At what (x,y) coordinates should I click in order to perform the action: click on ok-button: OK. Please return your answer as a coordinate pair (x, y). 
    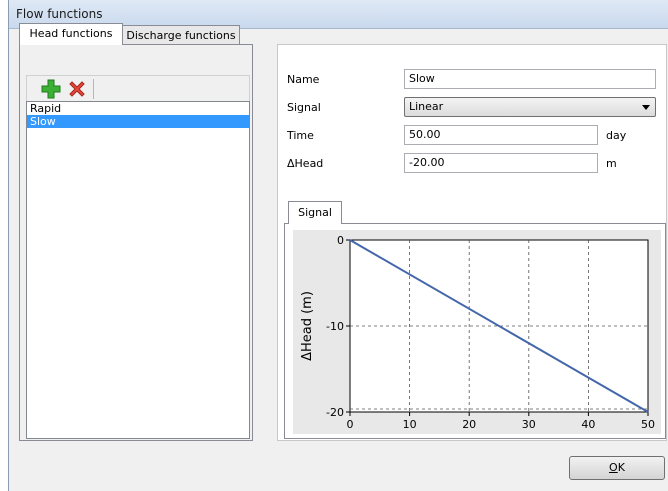
    Looking at the image, I should click on (617, 468).